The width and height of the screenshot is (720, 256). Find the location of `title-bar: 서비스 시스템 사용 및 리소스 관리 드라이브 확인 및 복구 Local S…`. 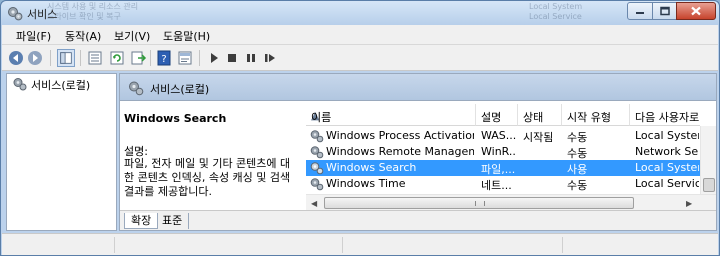

title-bar: 서비스 시스템 사용 및 리소스 관리 드라이브 확인 및 복구 Local S… is located at coordinates (360, 13).